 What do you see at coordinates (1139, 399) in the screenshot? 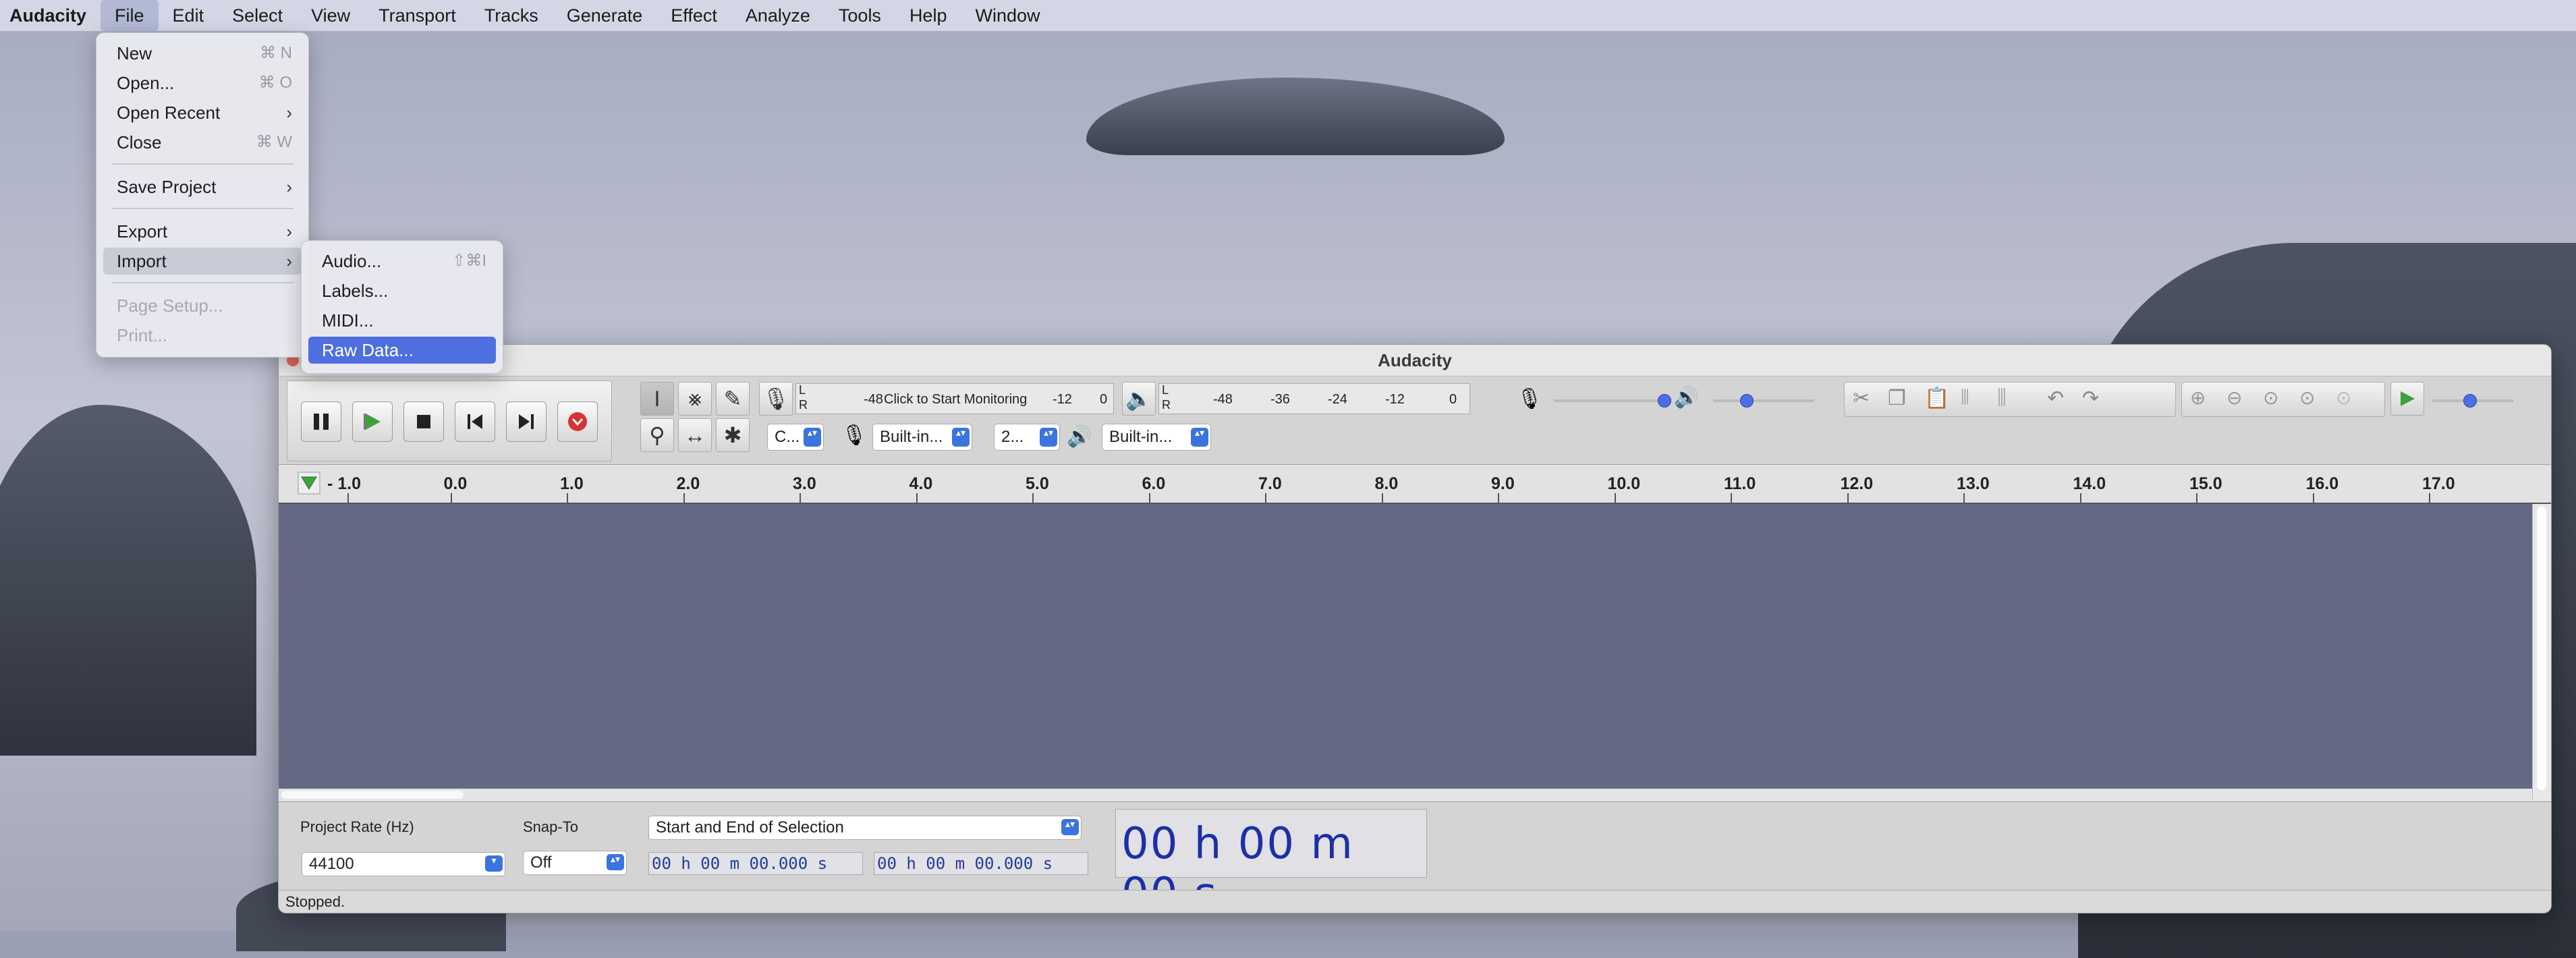
I see `play-meter-button: 🔈` at bounding box center [1139, 399].